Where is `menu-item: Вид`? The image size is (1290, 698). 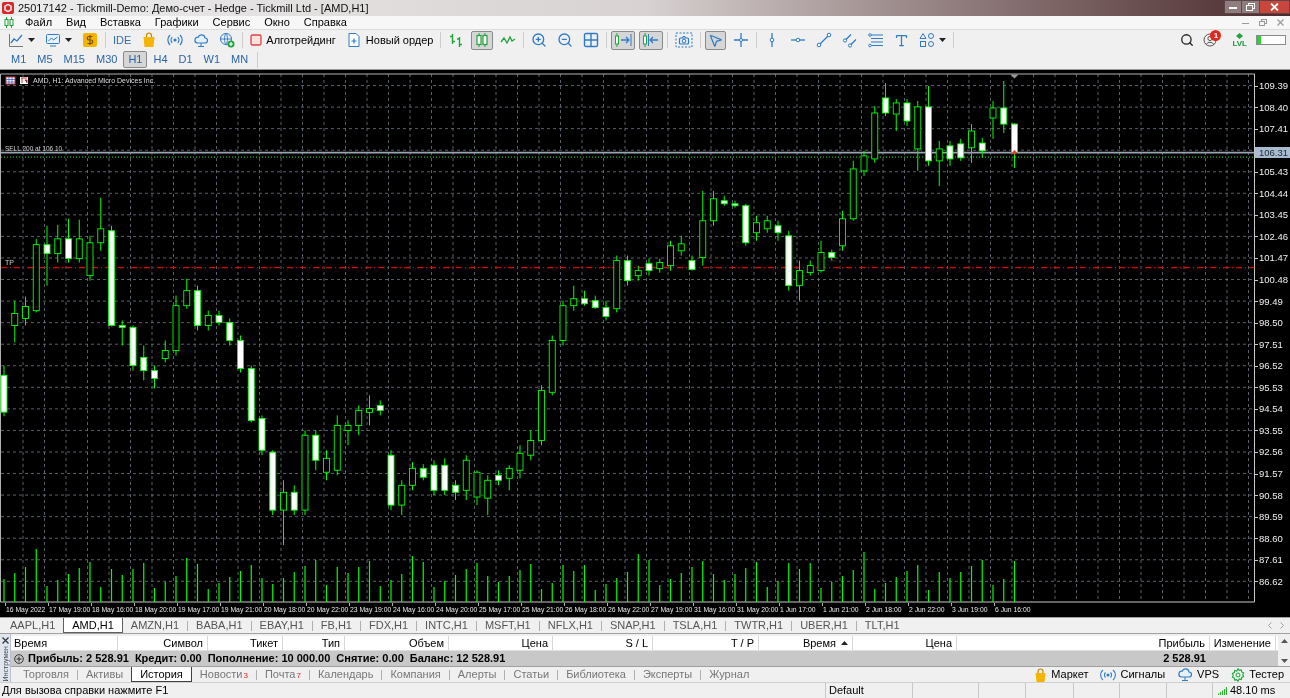
menu-item: Вид is located at coordinates (76, 22).